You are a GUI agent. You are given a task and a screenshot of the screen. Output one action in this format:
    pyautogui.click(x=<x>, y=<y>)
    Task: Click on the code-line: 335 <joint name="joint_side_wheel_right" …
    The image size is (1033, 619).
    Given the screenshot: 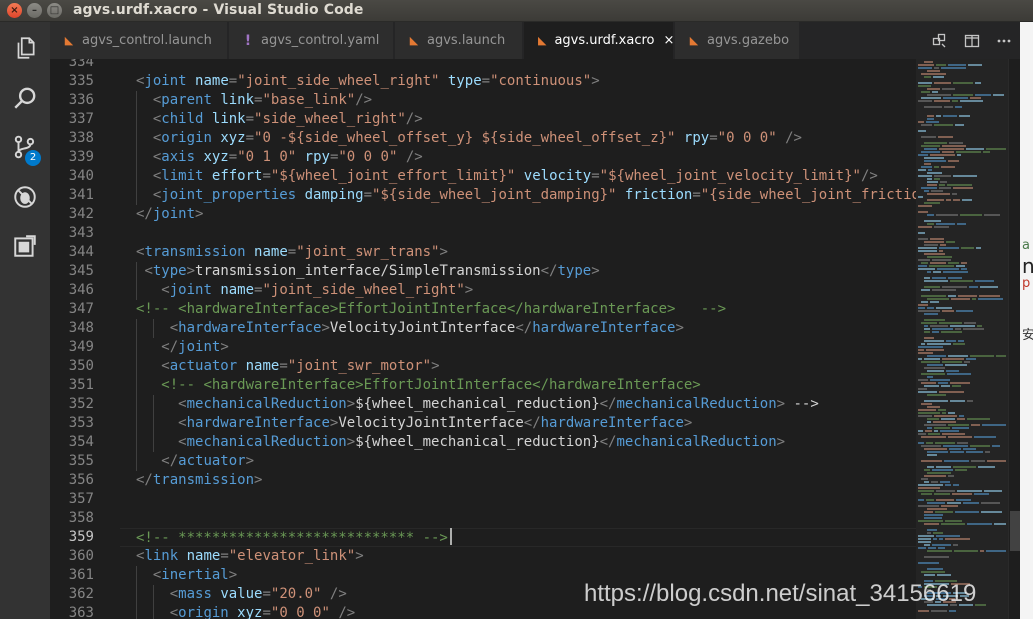 What is the action you would take?
    pyautogui.click(x=483, y=81)
    